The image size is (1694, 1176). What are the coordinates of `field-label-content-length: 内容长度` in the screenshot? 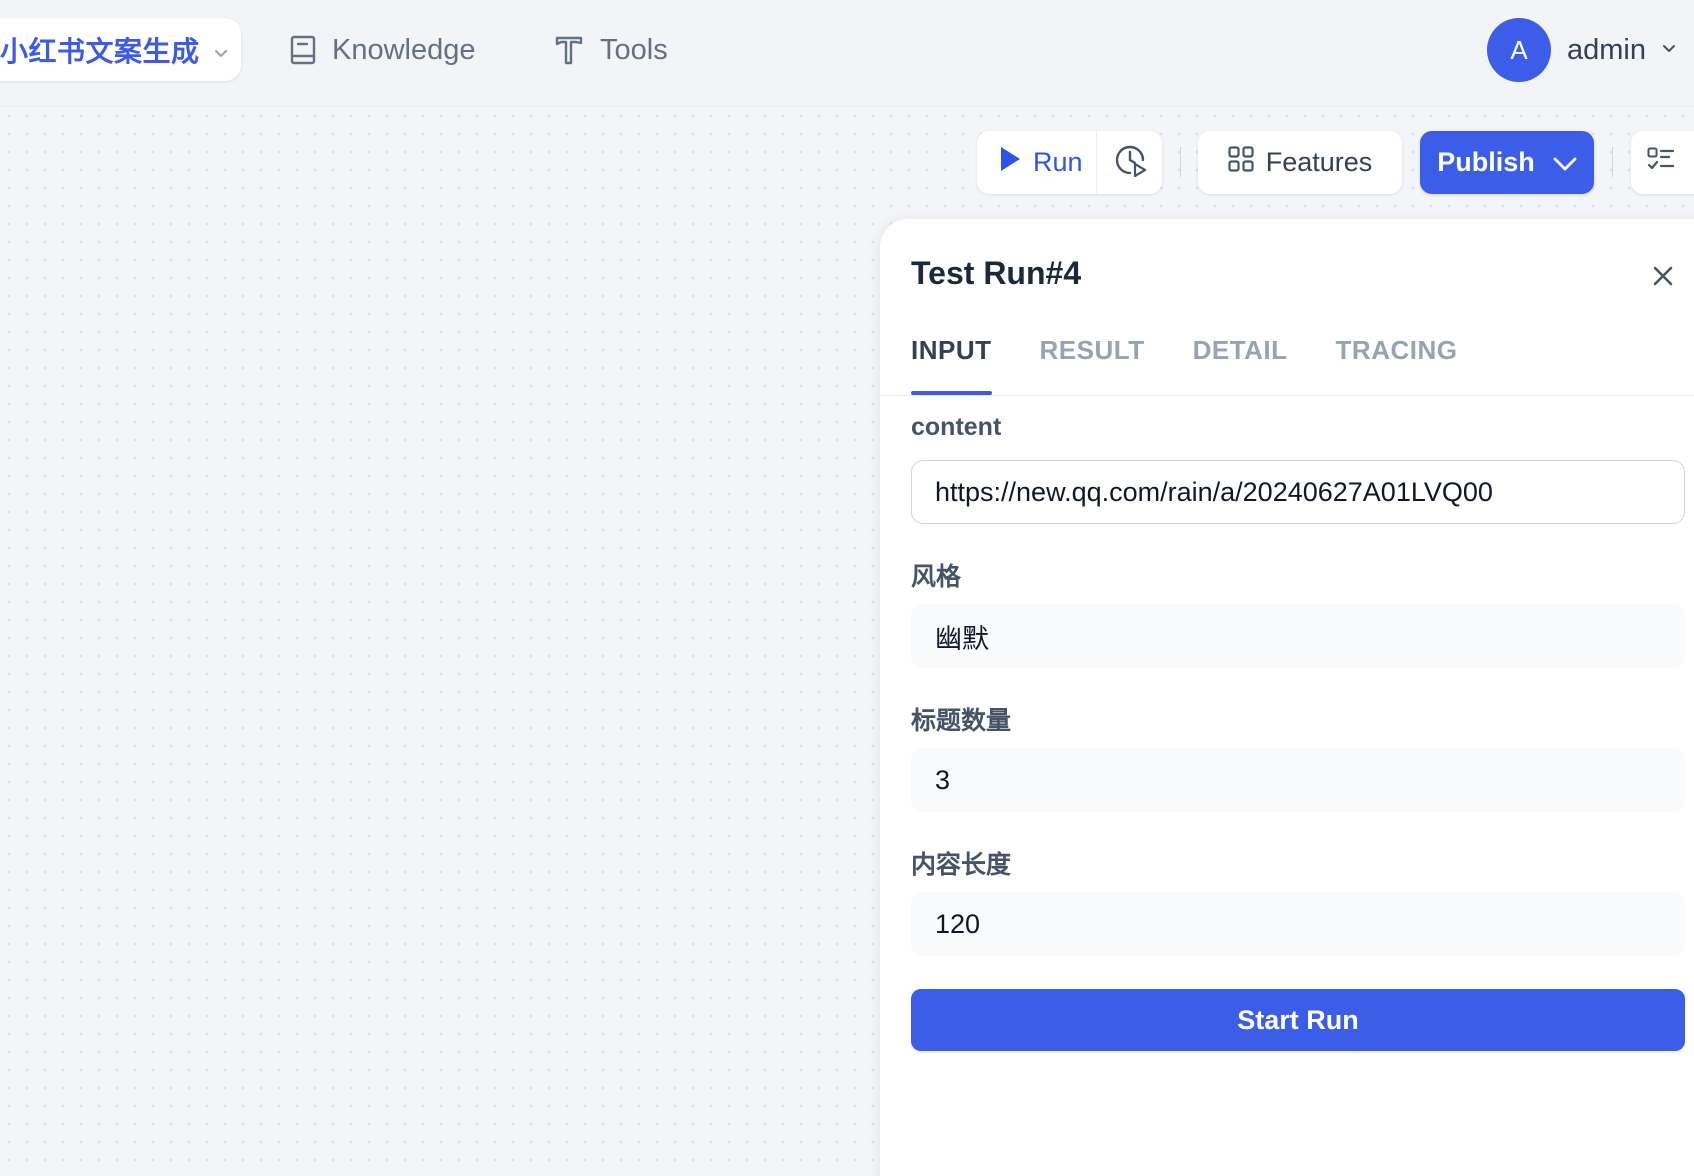 It's located at (961, 865).